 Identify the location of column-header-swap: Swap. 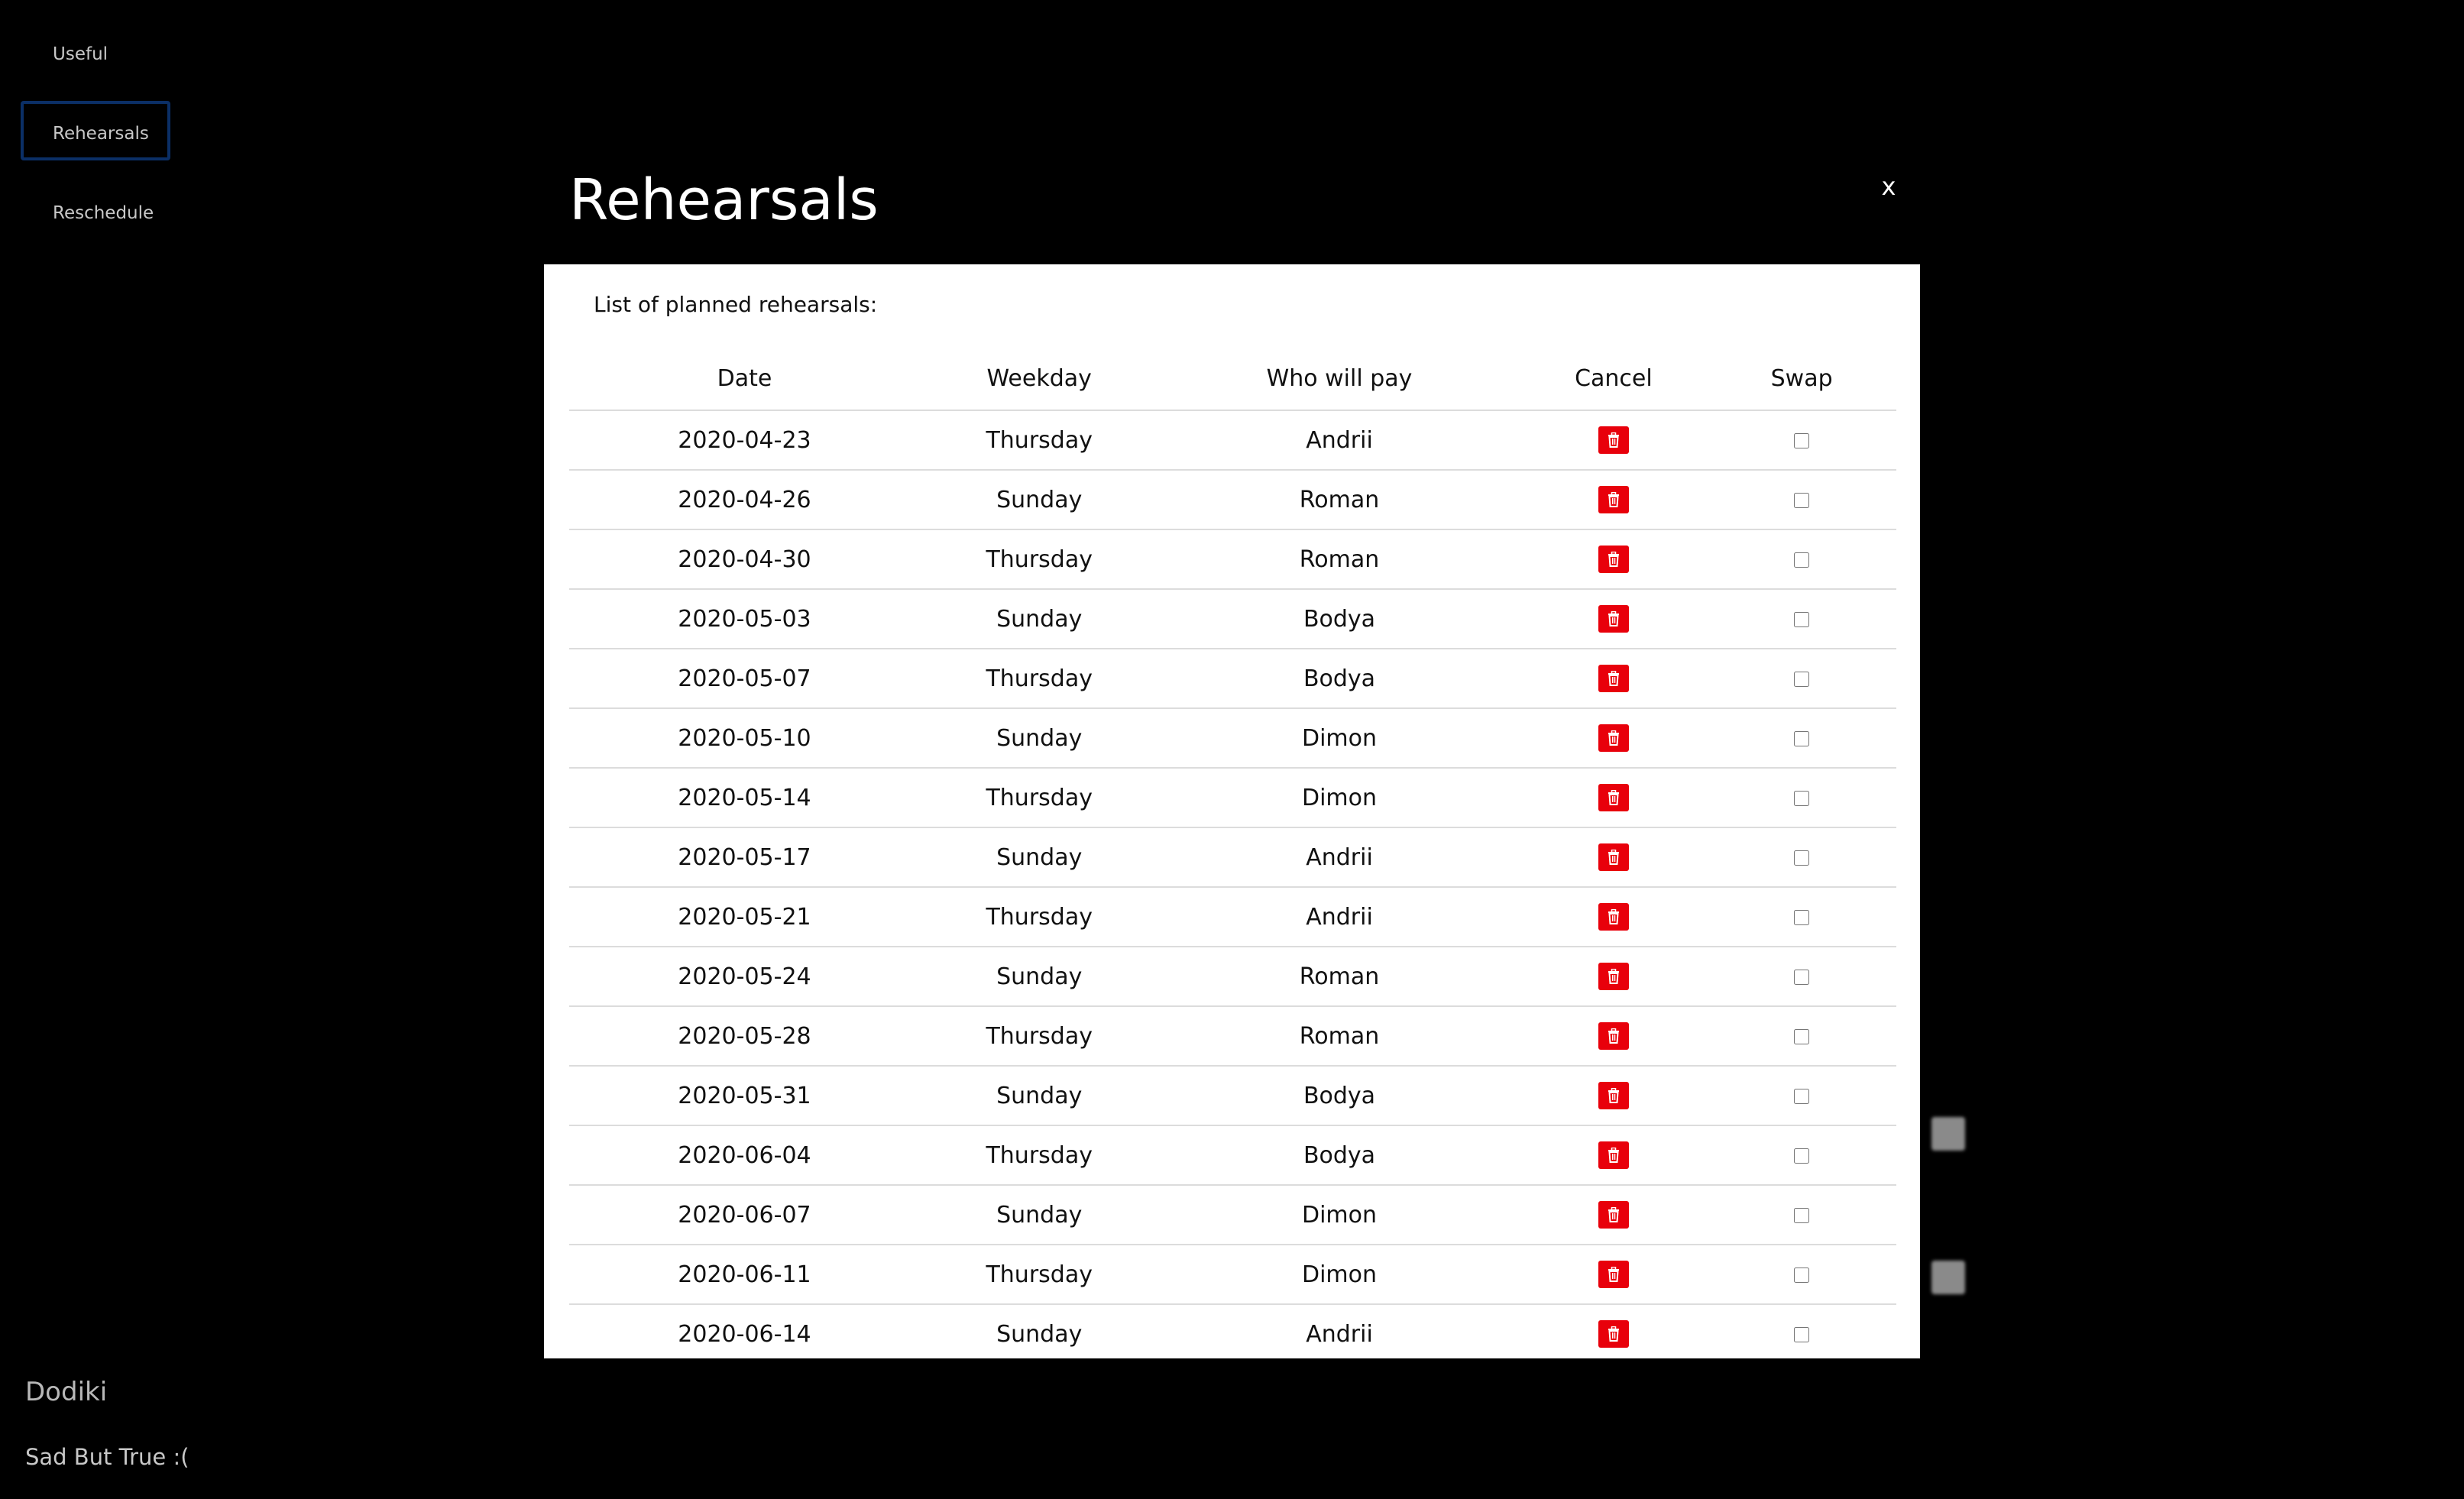
(1801, 379).